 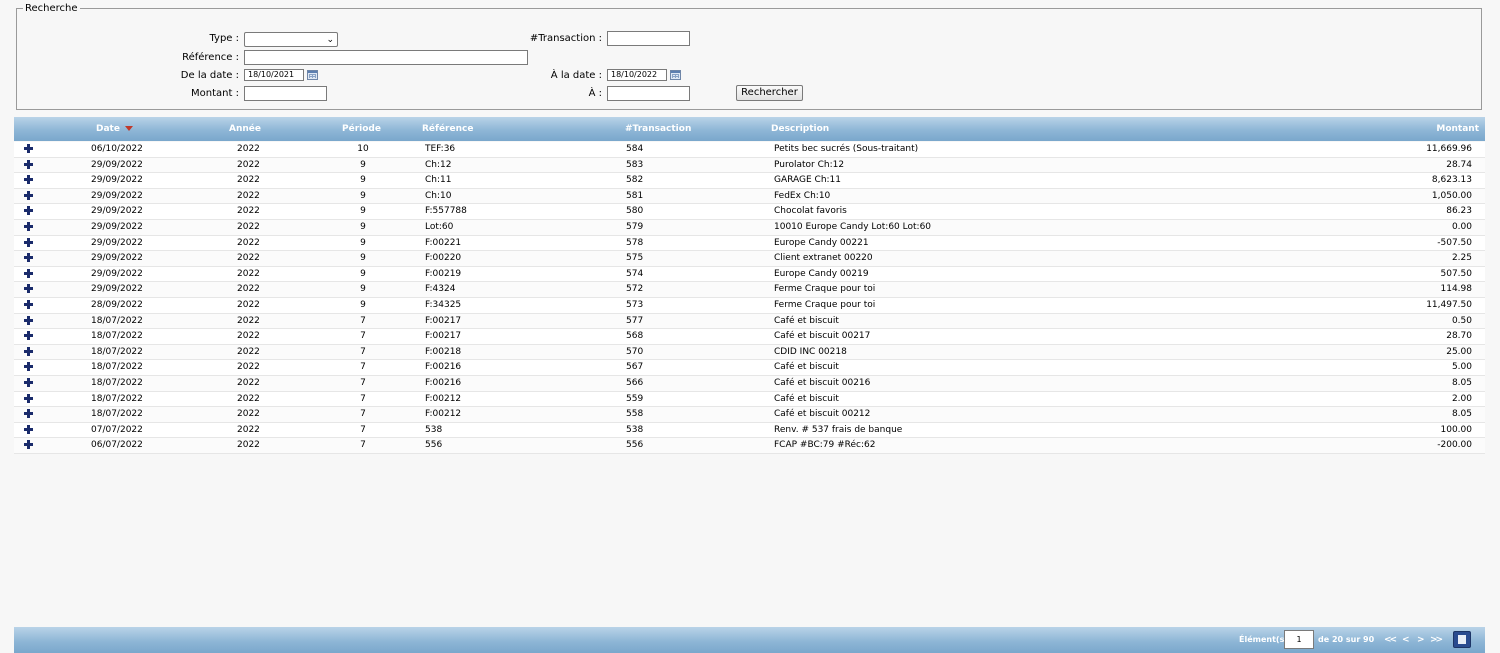 What do you see at coordinates (117, 226) in the screenshot?
I see `cell-date: 29/09/2022` at bounding box center [117, 226].